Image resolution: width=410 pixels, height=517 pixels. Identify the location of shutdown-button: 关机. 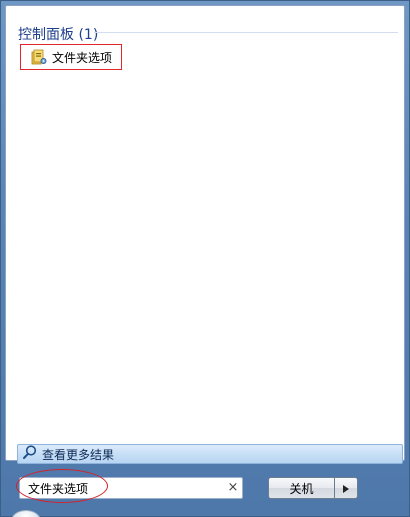
(301, 488).